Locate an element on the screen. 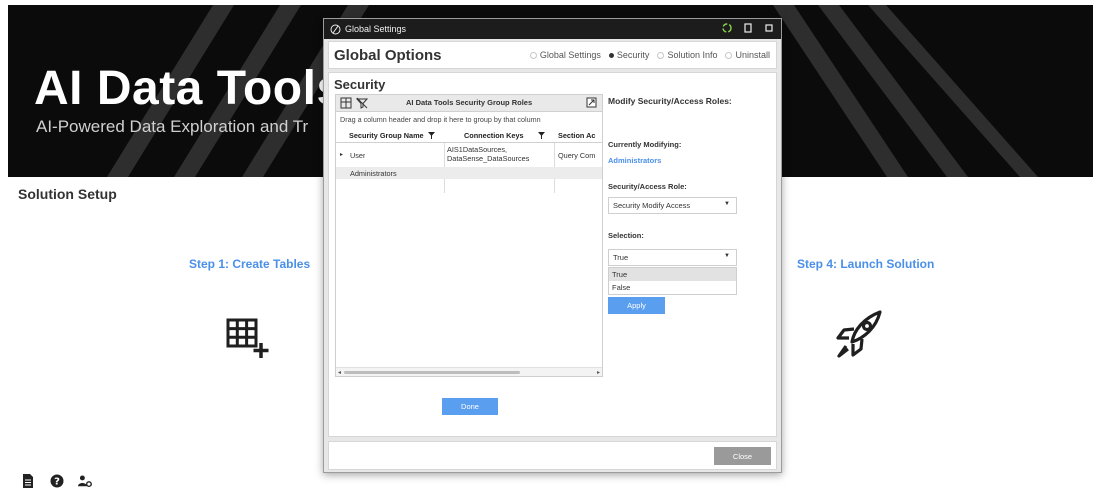 The image size is (1093, 497). step-launch-solution-link: Step 4: Launch Solution is located at coordinates (865, 264).